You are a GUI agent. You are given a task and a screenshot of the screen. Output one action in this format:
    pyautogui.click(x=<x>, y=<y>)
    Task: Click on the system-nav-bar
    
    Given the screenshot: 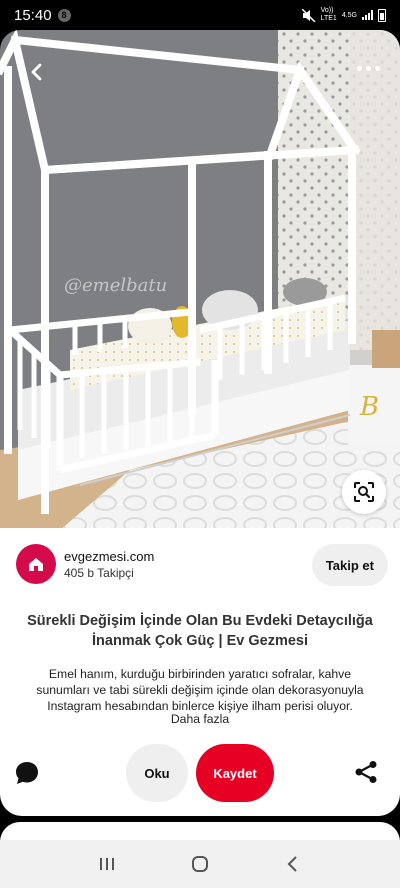 What is the action you would take?
    pyautogui.click(x=200, y=864)
    